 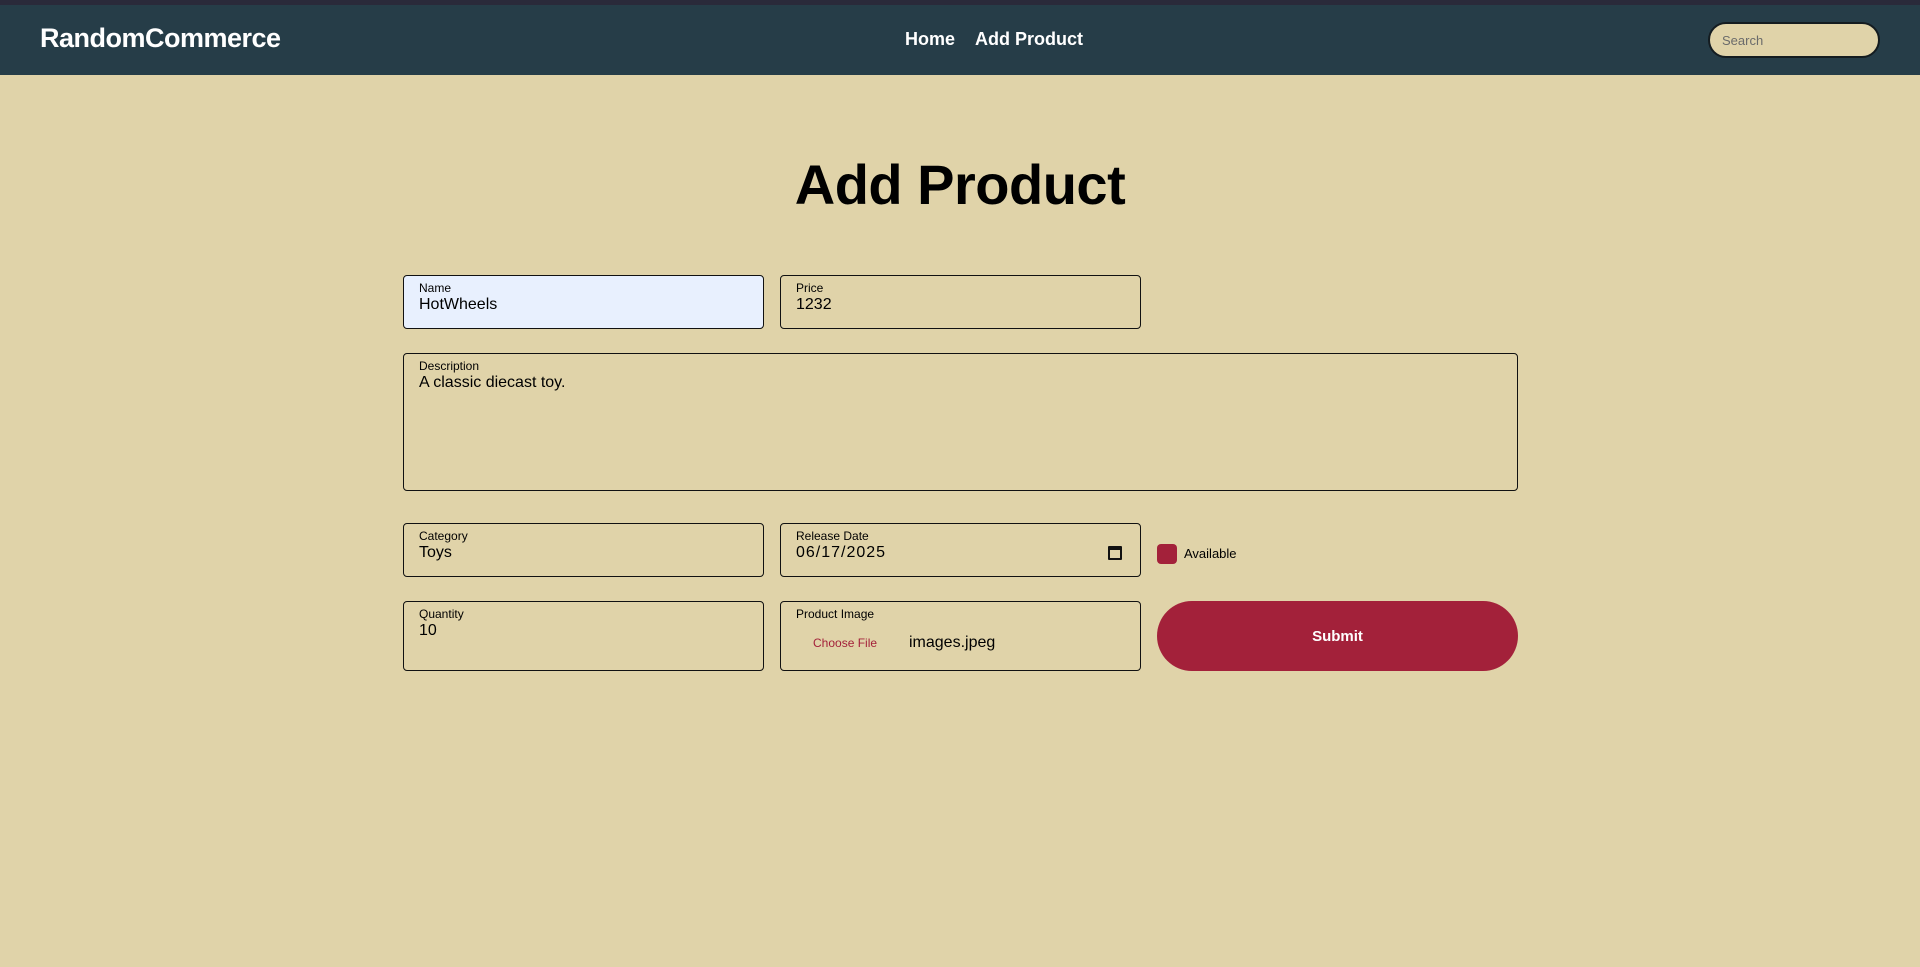 I want to click on selected-file-name: images.jpeg, so click(x=952, y=642).